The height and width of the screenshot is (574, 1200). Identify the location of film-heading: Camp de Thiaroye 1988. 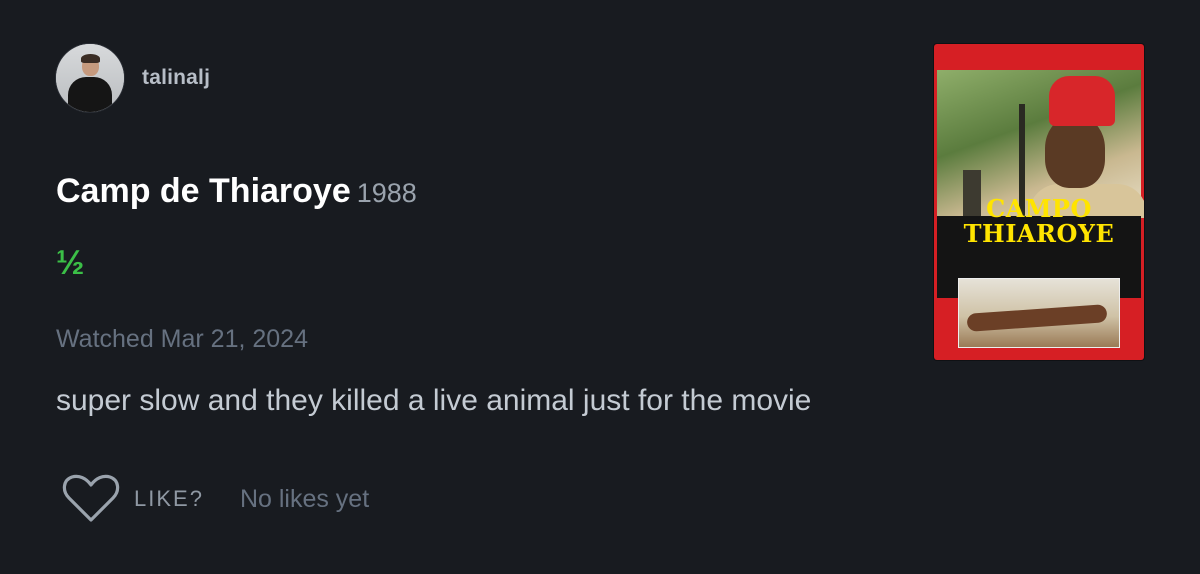
(236, 191).